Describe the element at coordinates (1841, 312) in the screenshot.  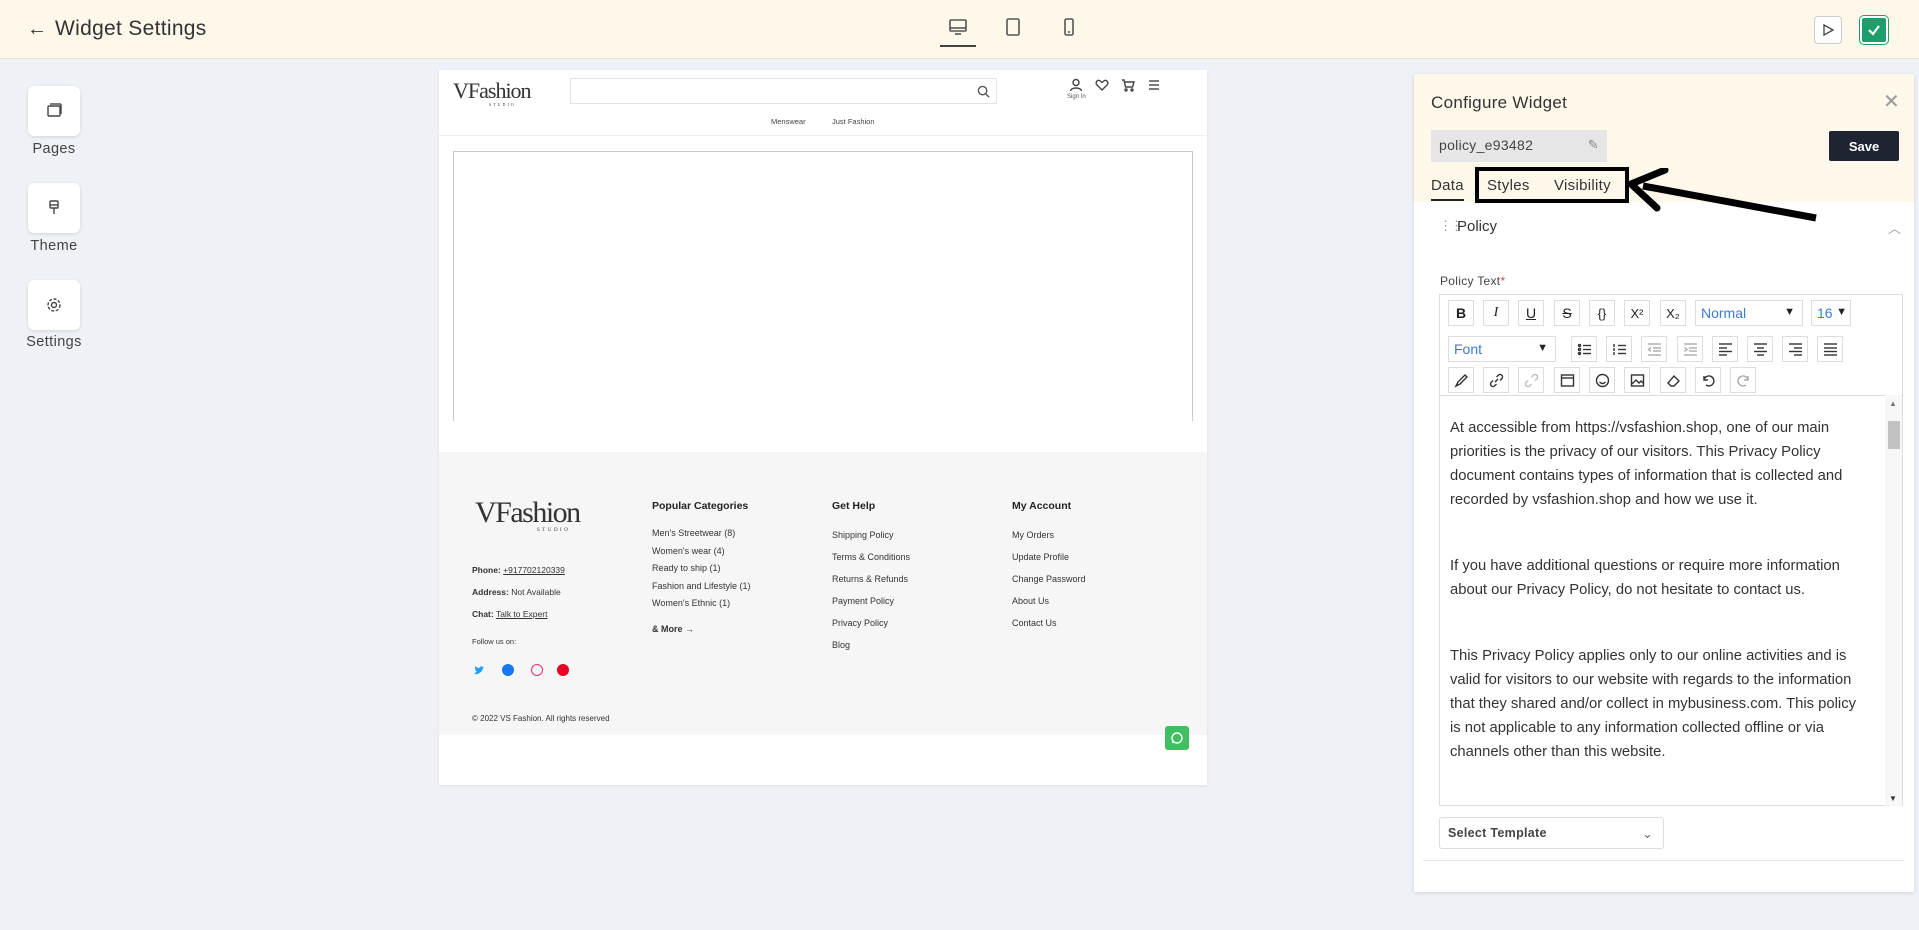
I see `caret-down-icon: ▼` at that location.